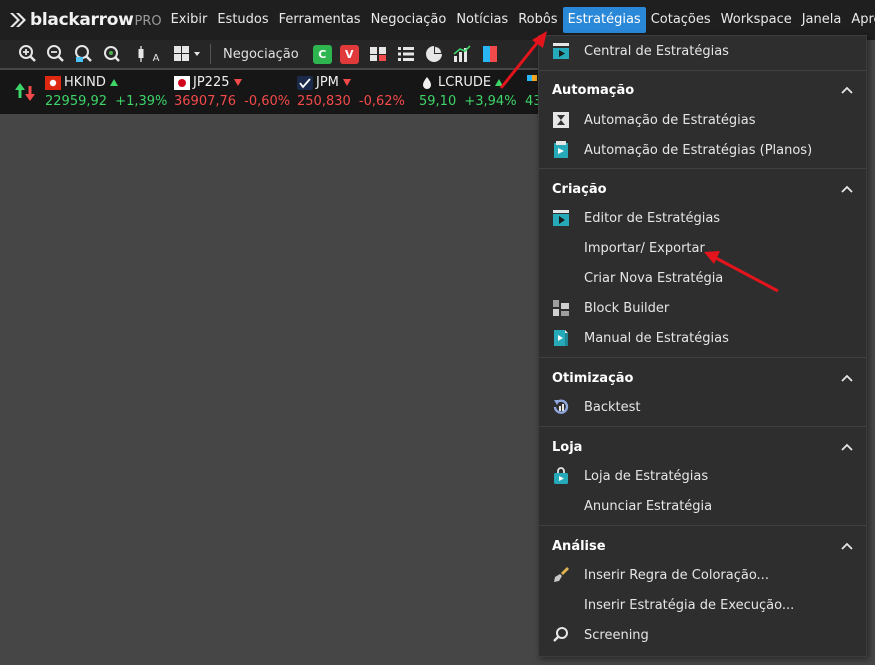  What do you see at coordinates (85, 82) in the screenshot?
I see `ticker-symbol: HKIND` at bounding box center [85, 82].